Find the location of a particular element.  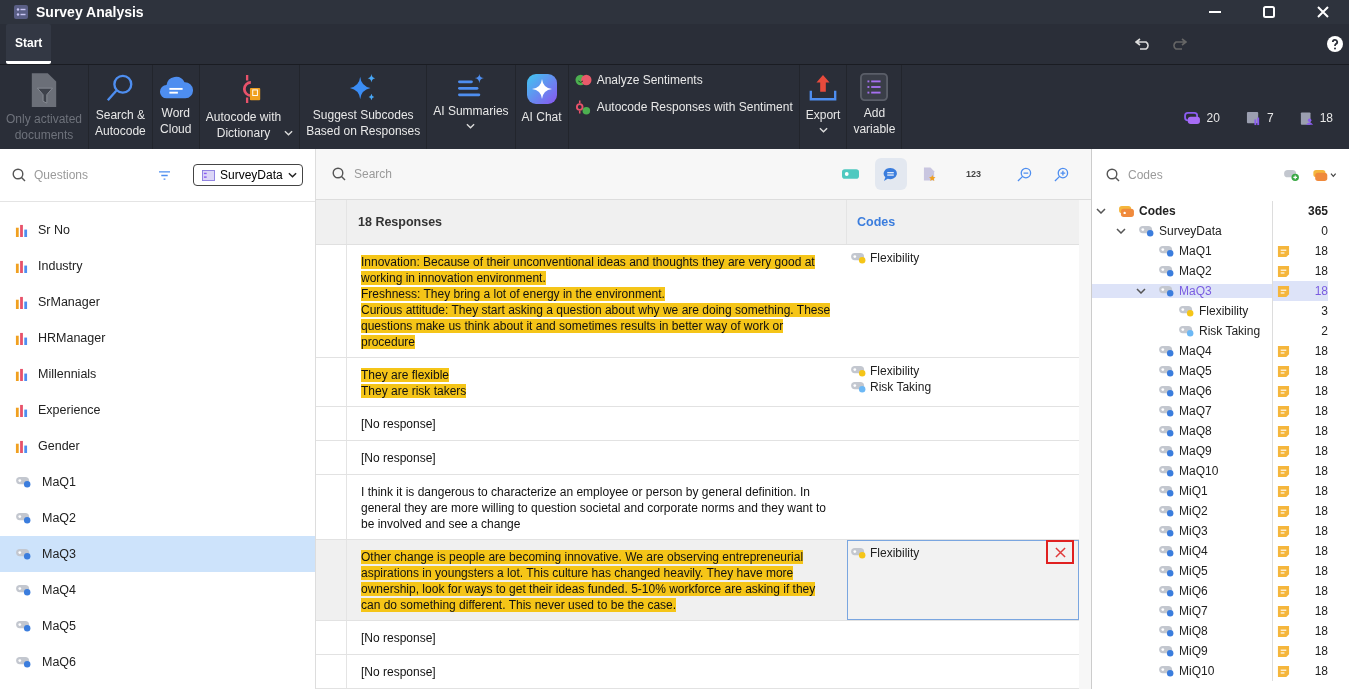

ribbon-button: AI Chat is located at coordinates (542, 107).